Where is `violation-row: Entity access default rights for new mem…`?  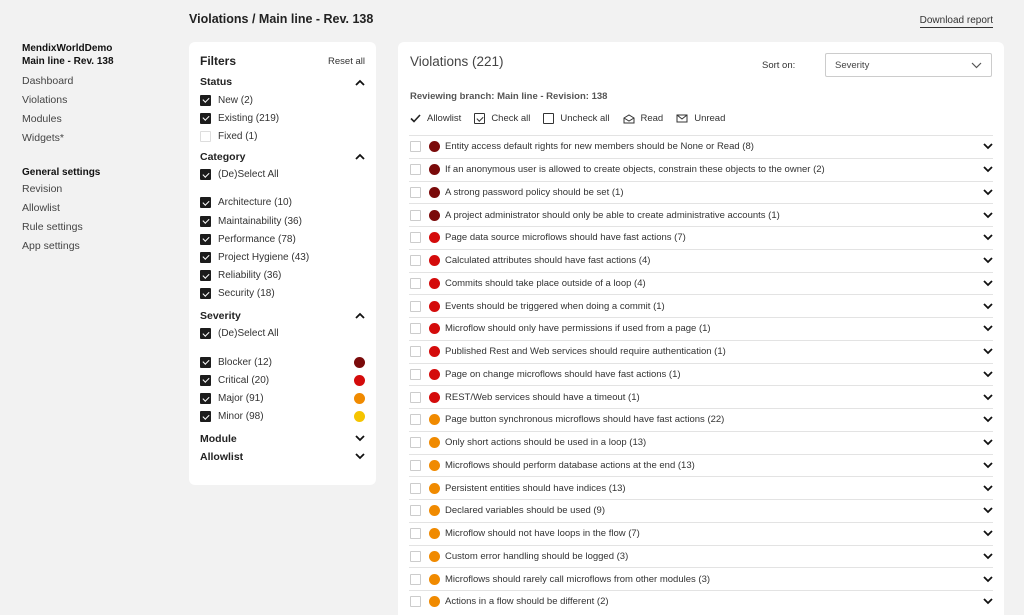 violation-row: Entity access default rights for new mem… is located at coordinates (701, 146).